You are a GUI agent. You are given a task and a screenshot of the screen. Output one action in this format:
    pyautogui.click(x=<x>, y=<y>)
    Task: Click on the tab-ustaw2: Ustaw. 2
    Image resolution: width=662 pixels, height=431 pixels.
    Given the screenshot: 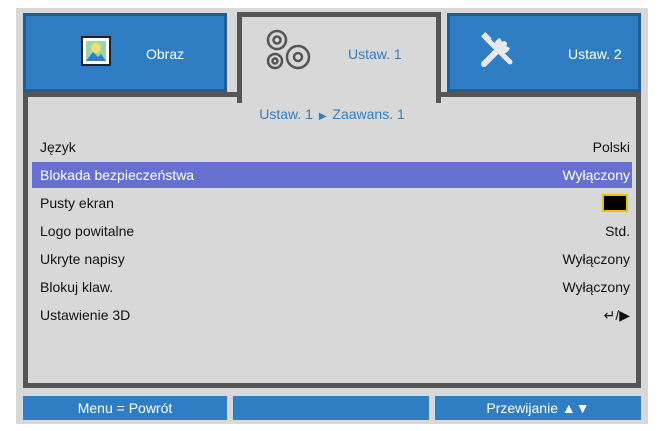 What is the action you would take?
    pyautogui.click(x=544, y=52)
    